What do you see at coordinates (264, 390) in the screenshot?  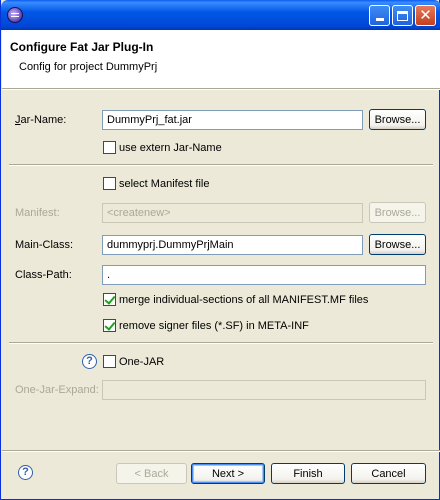 I see `one-jar-expand-input` at bounding box center [264, 390].